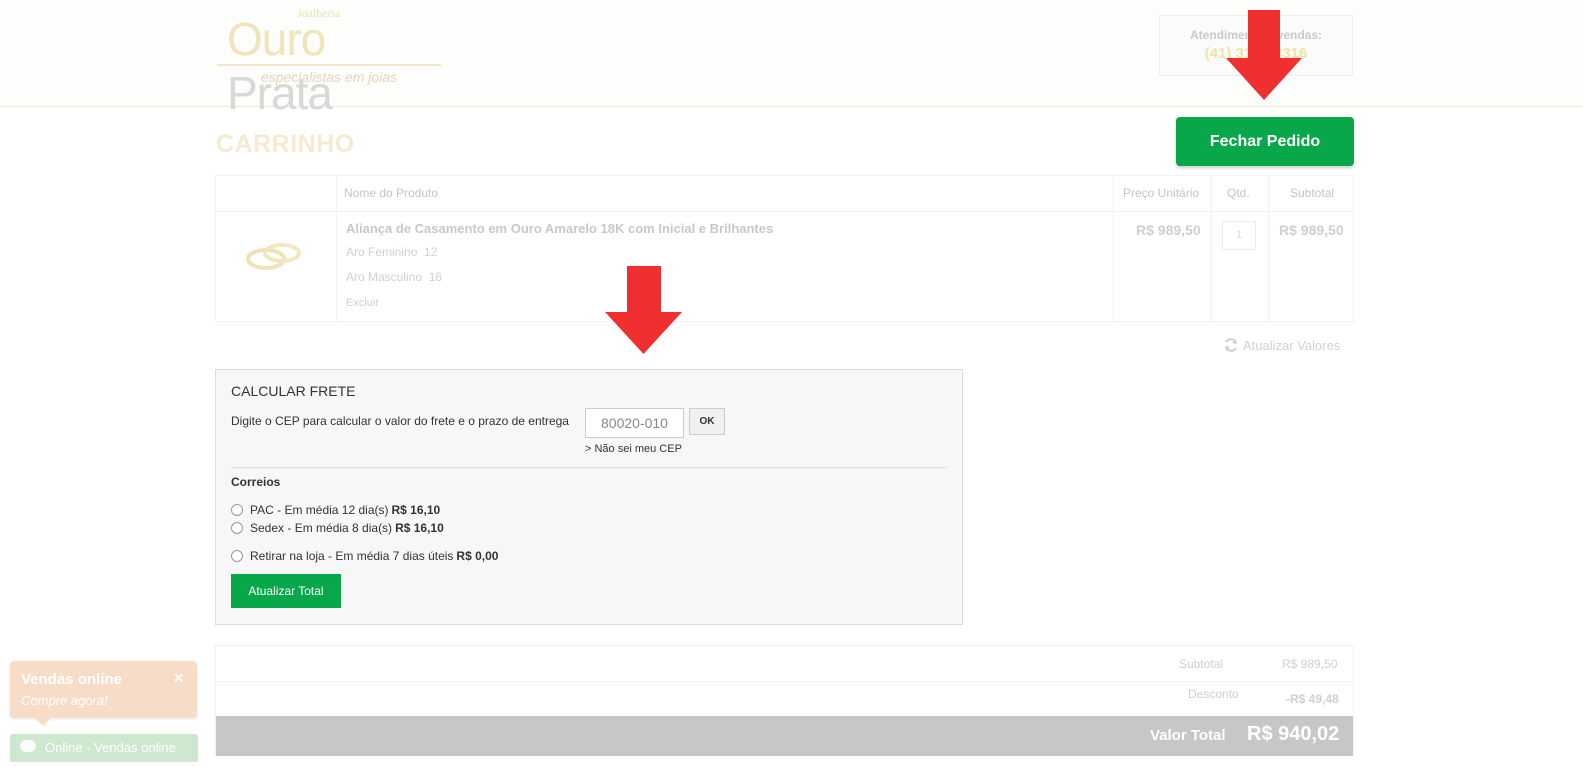 The height and width of the screenshot is (767, 1583). I want to click on logo-text: Ouro Prata, so click(334, 66).